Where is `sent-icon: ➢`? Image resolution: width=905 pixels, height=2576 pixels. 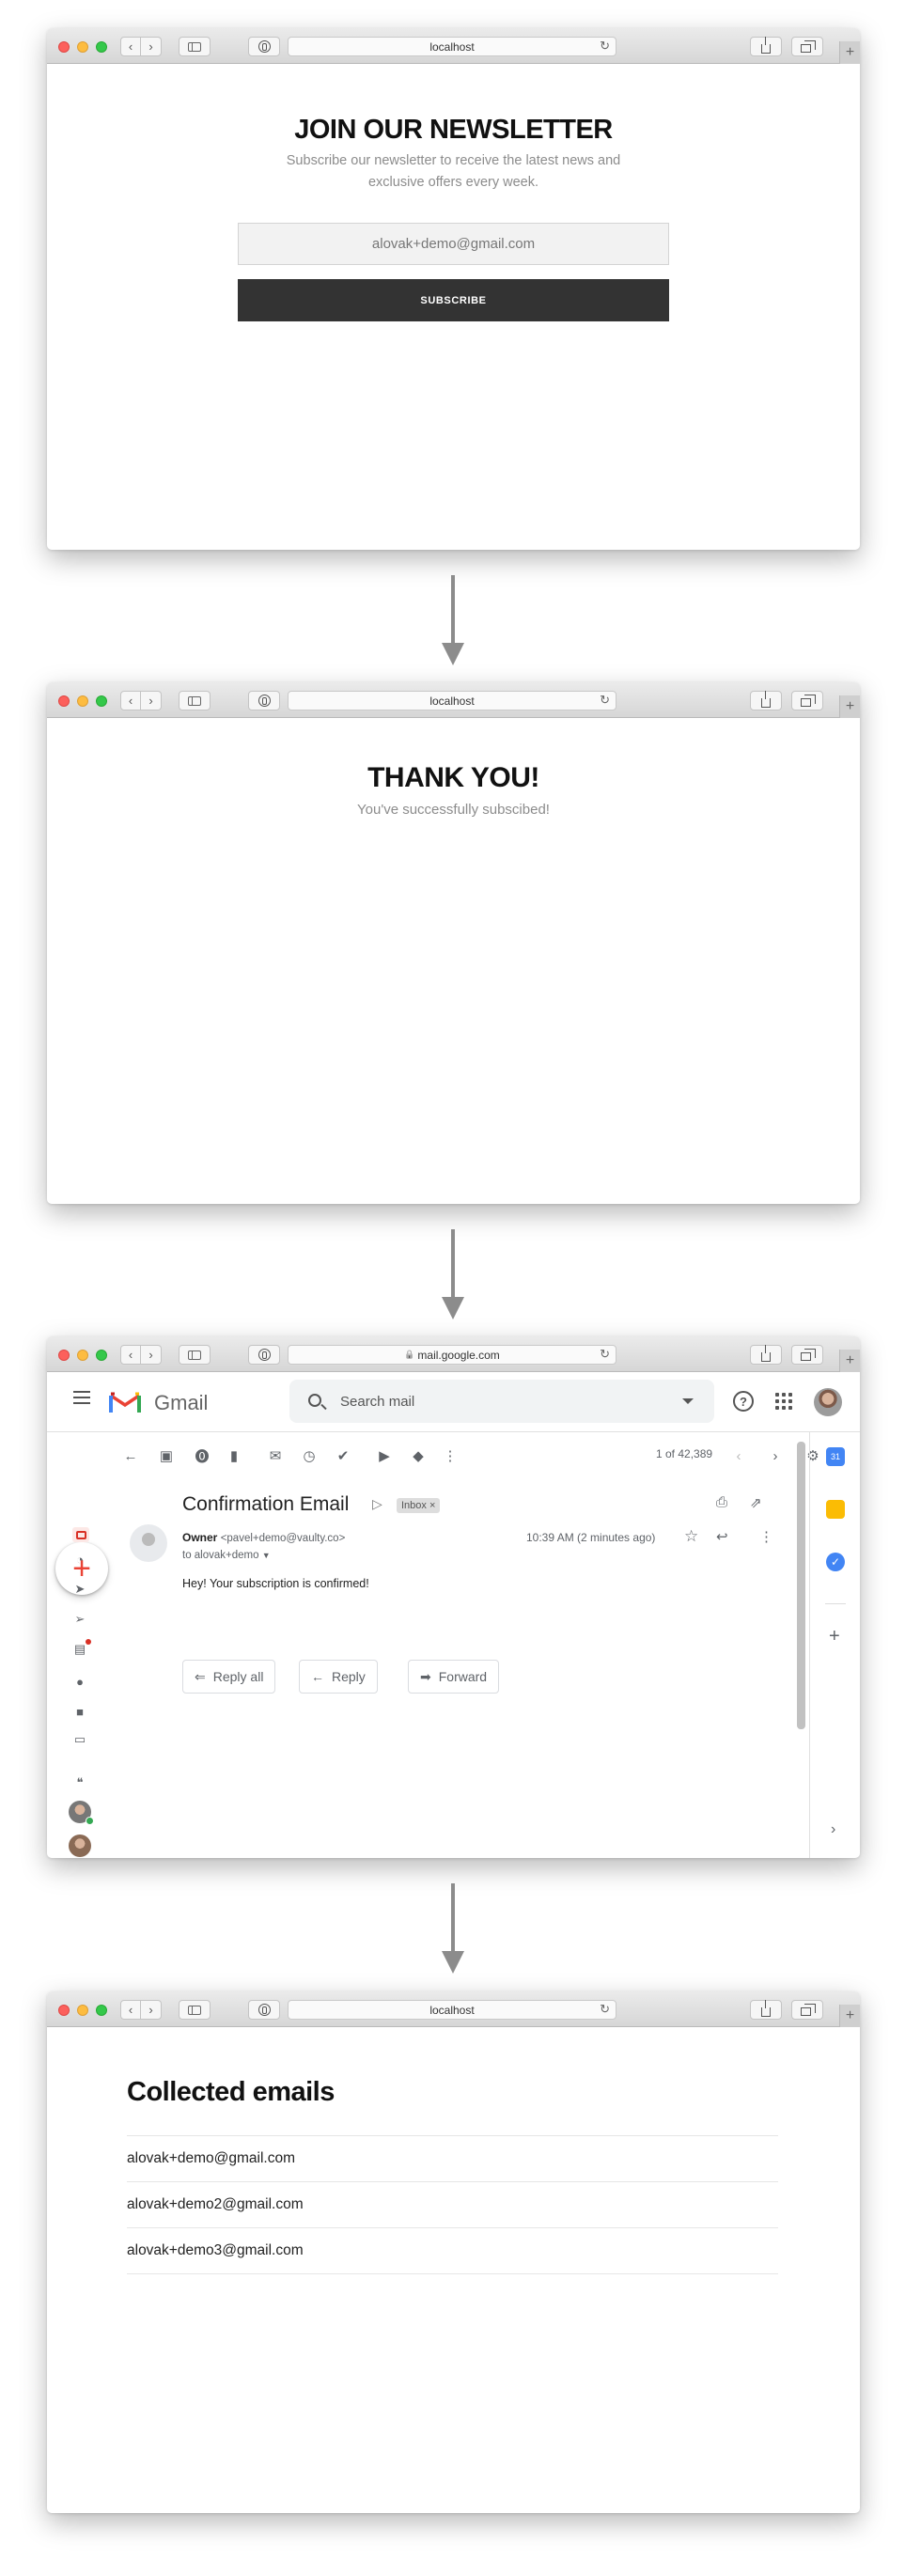
sent-icon: ➢ is located at coordinates (79, 1619).